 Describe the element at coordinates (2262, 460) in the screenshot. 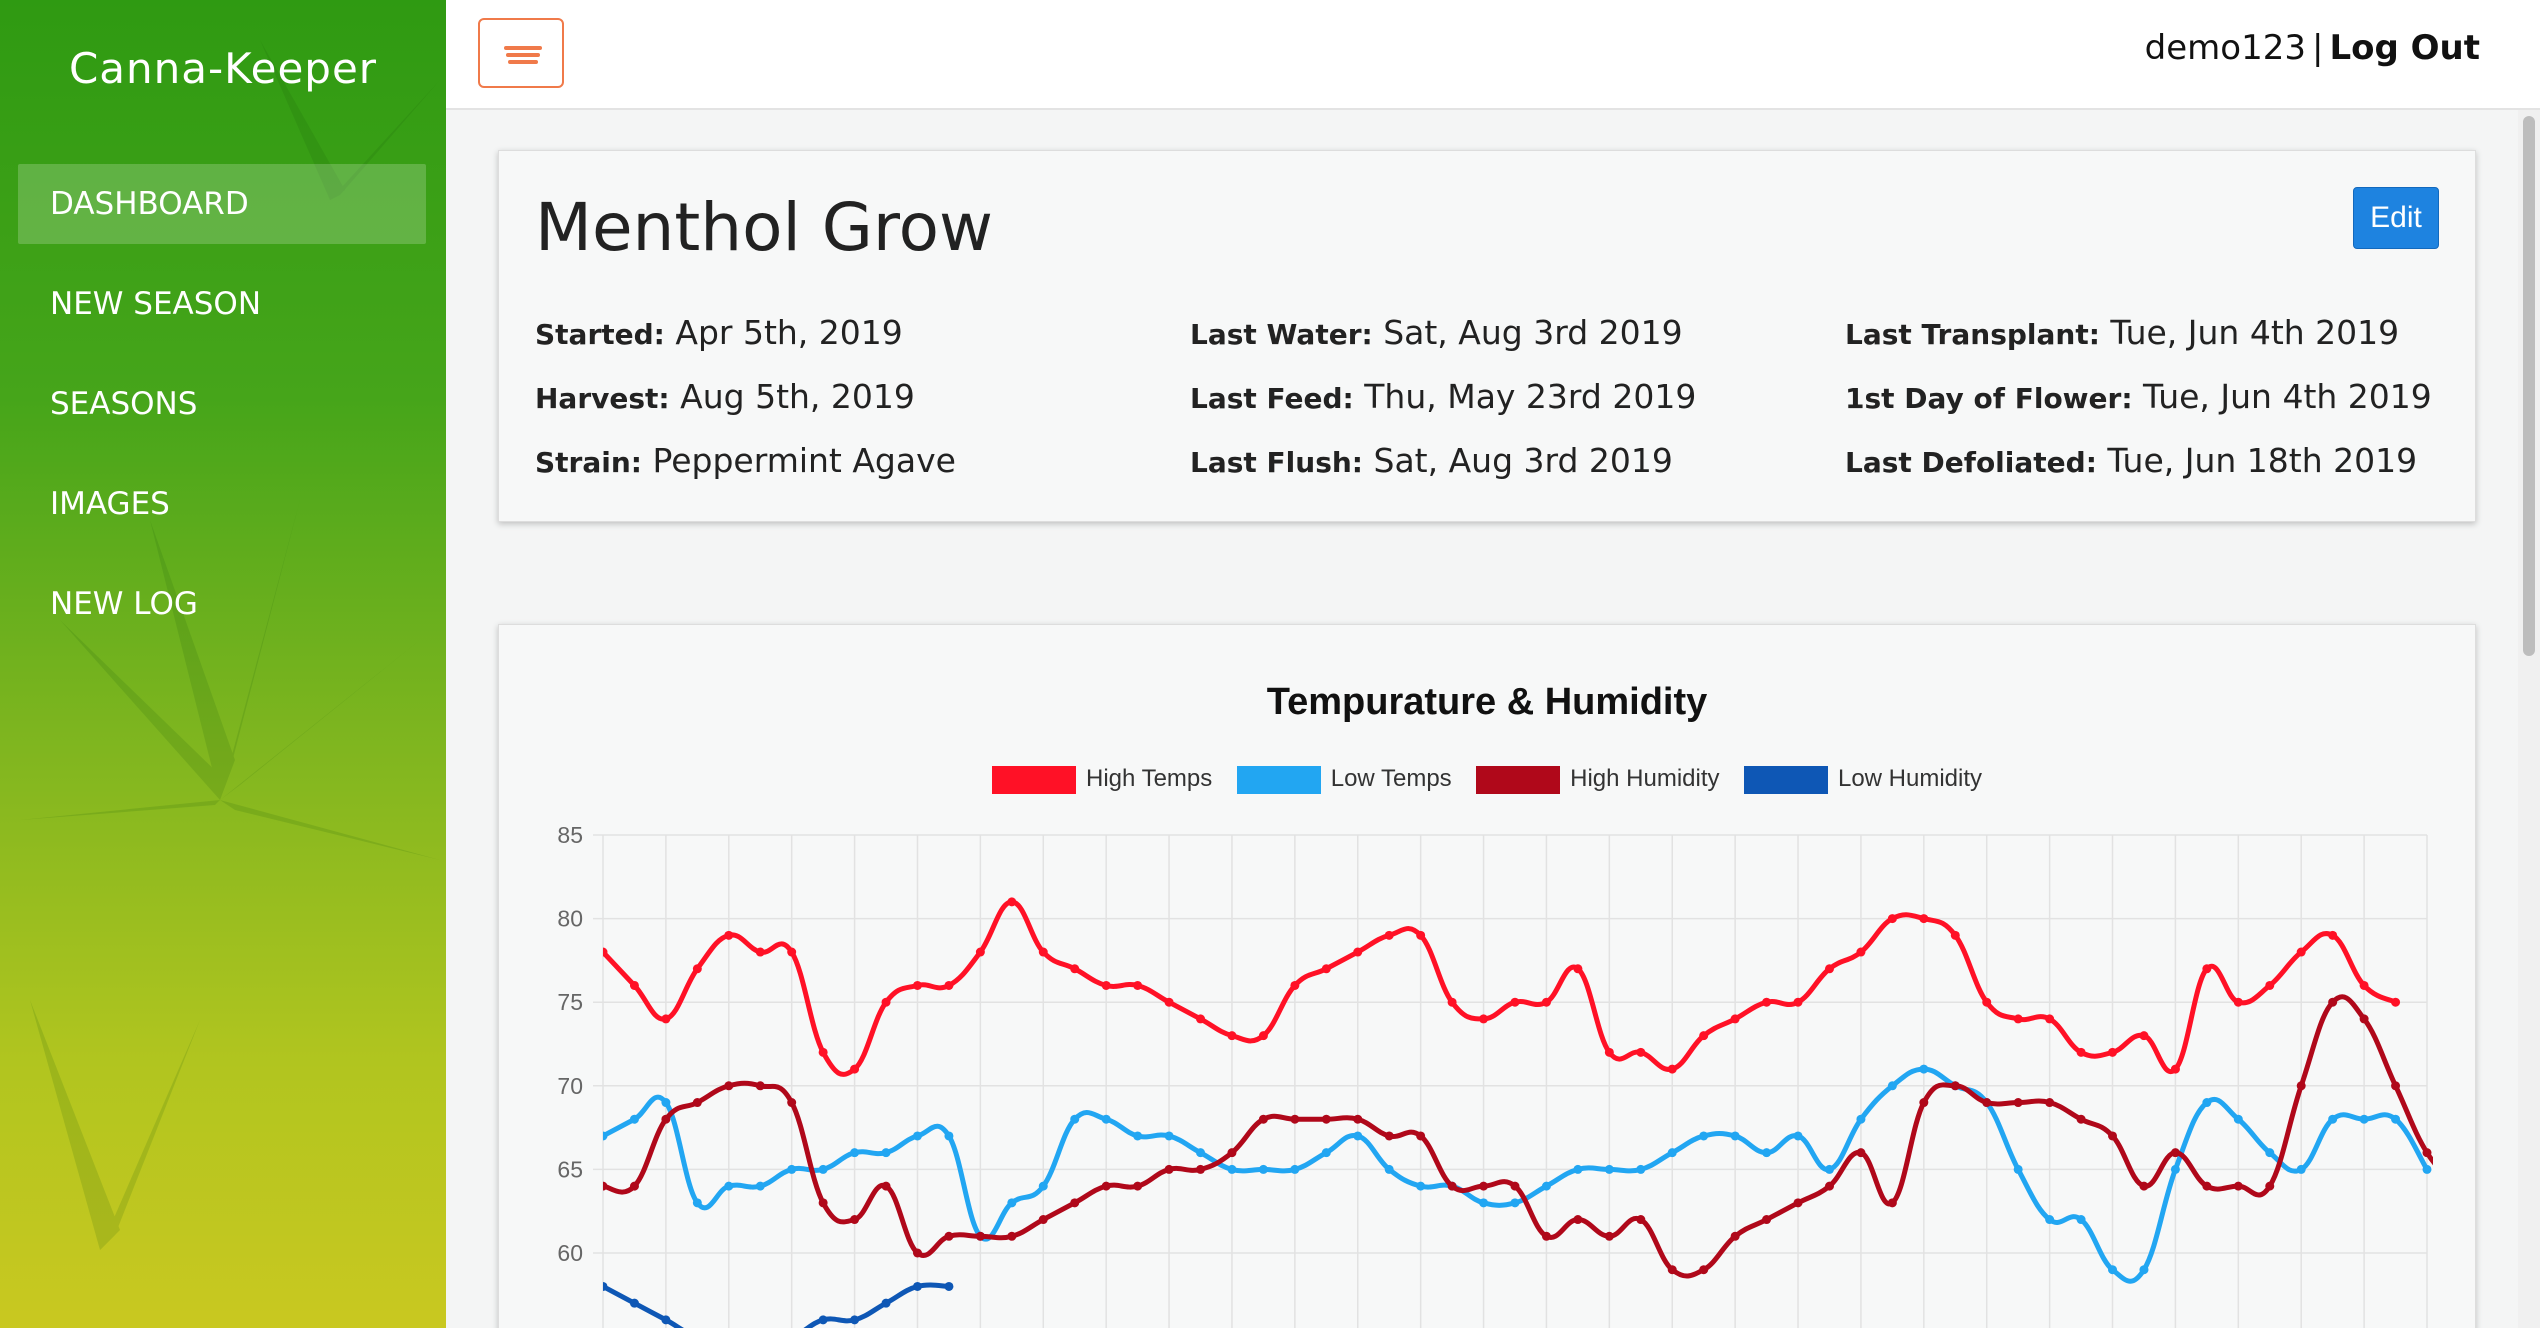

I see `info-value: Tue, Jun 18th 2019` at that location.